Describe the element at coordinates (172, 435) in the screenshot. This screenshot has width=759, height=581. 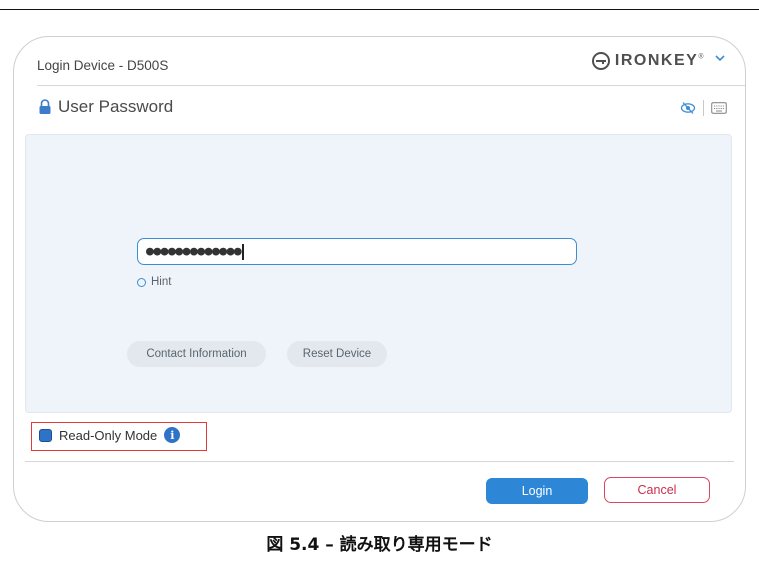
I see `info-icon: i` at that location.